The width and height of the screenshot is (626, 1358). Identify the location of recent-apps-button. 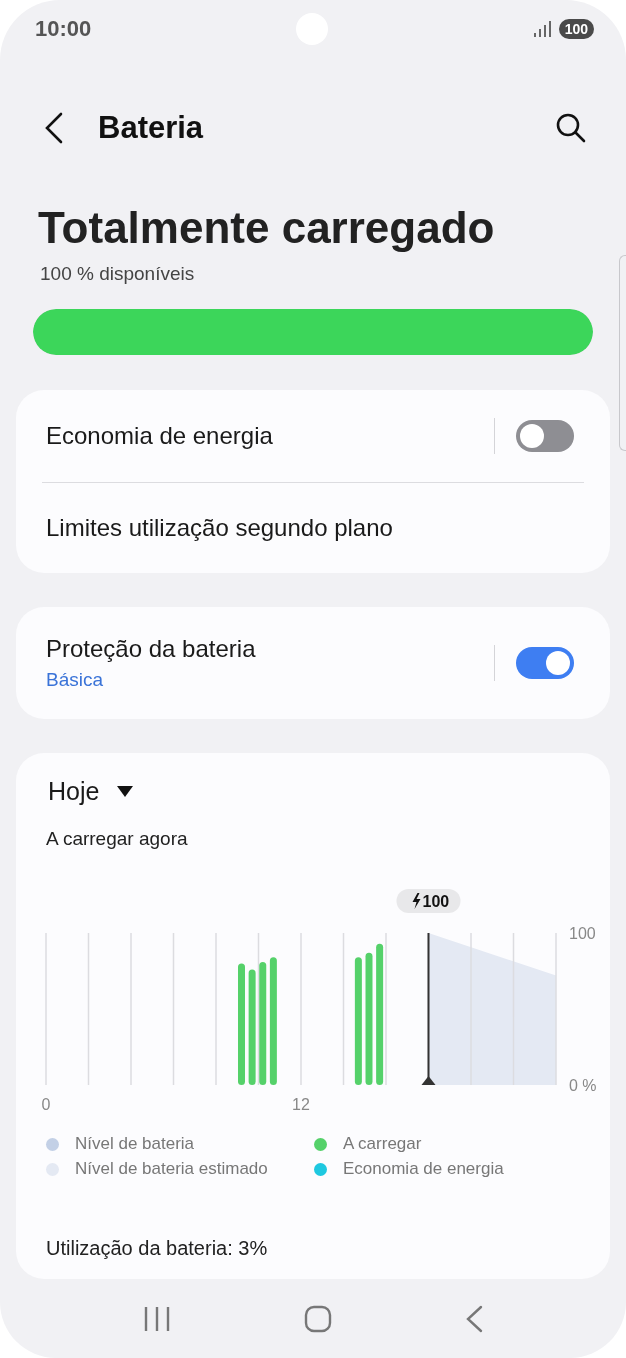
(156, 1319).